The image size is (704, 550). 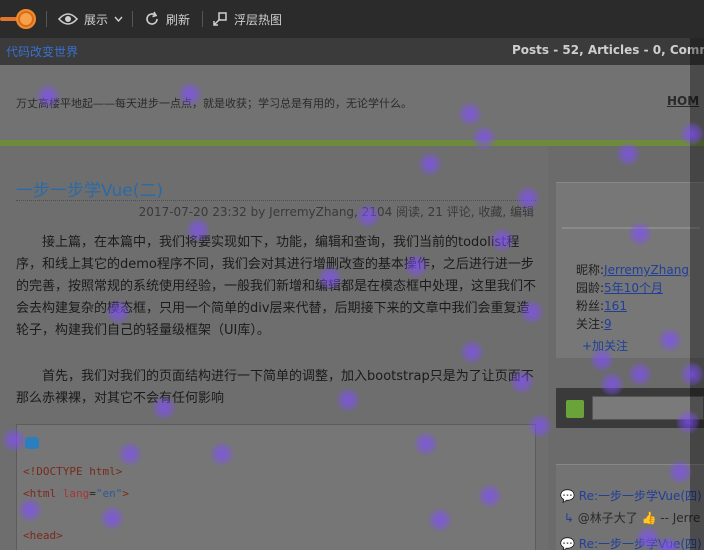 What do you see at coordinates (26, 19) in the screenshot?
I see `opacity-slider-handle` at bounding box center [26, 19].